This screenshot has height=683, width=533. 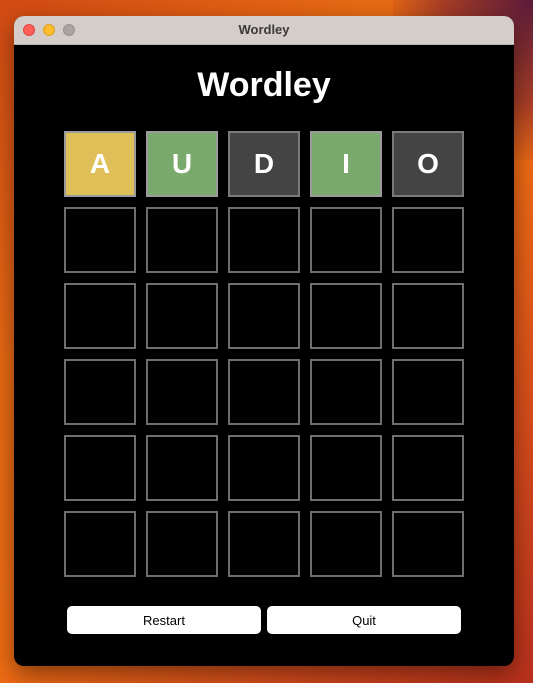 I want to click on letter-tile: U, so click(x=182, y=164).